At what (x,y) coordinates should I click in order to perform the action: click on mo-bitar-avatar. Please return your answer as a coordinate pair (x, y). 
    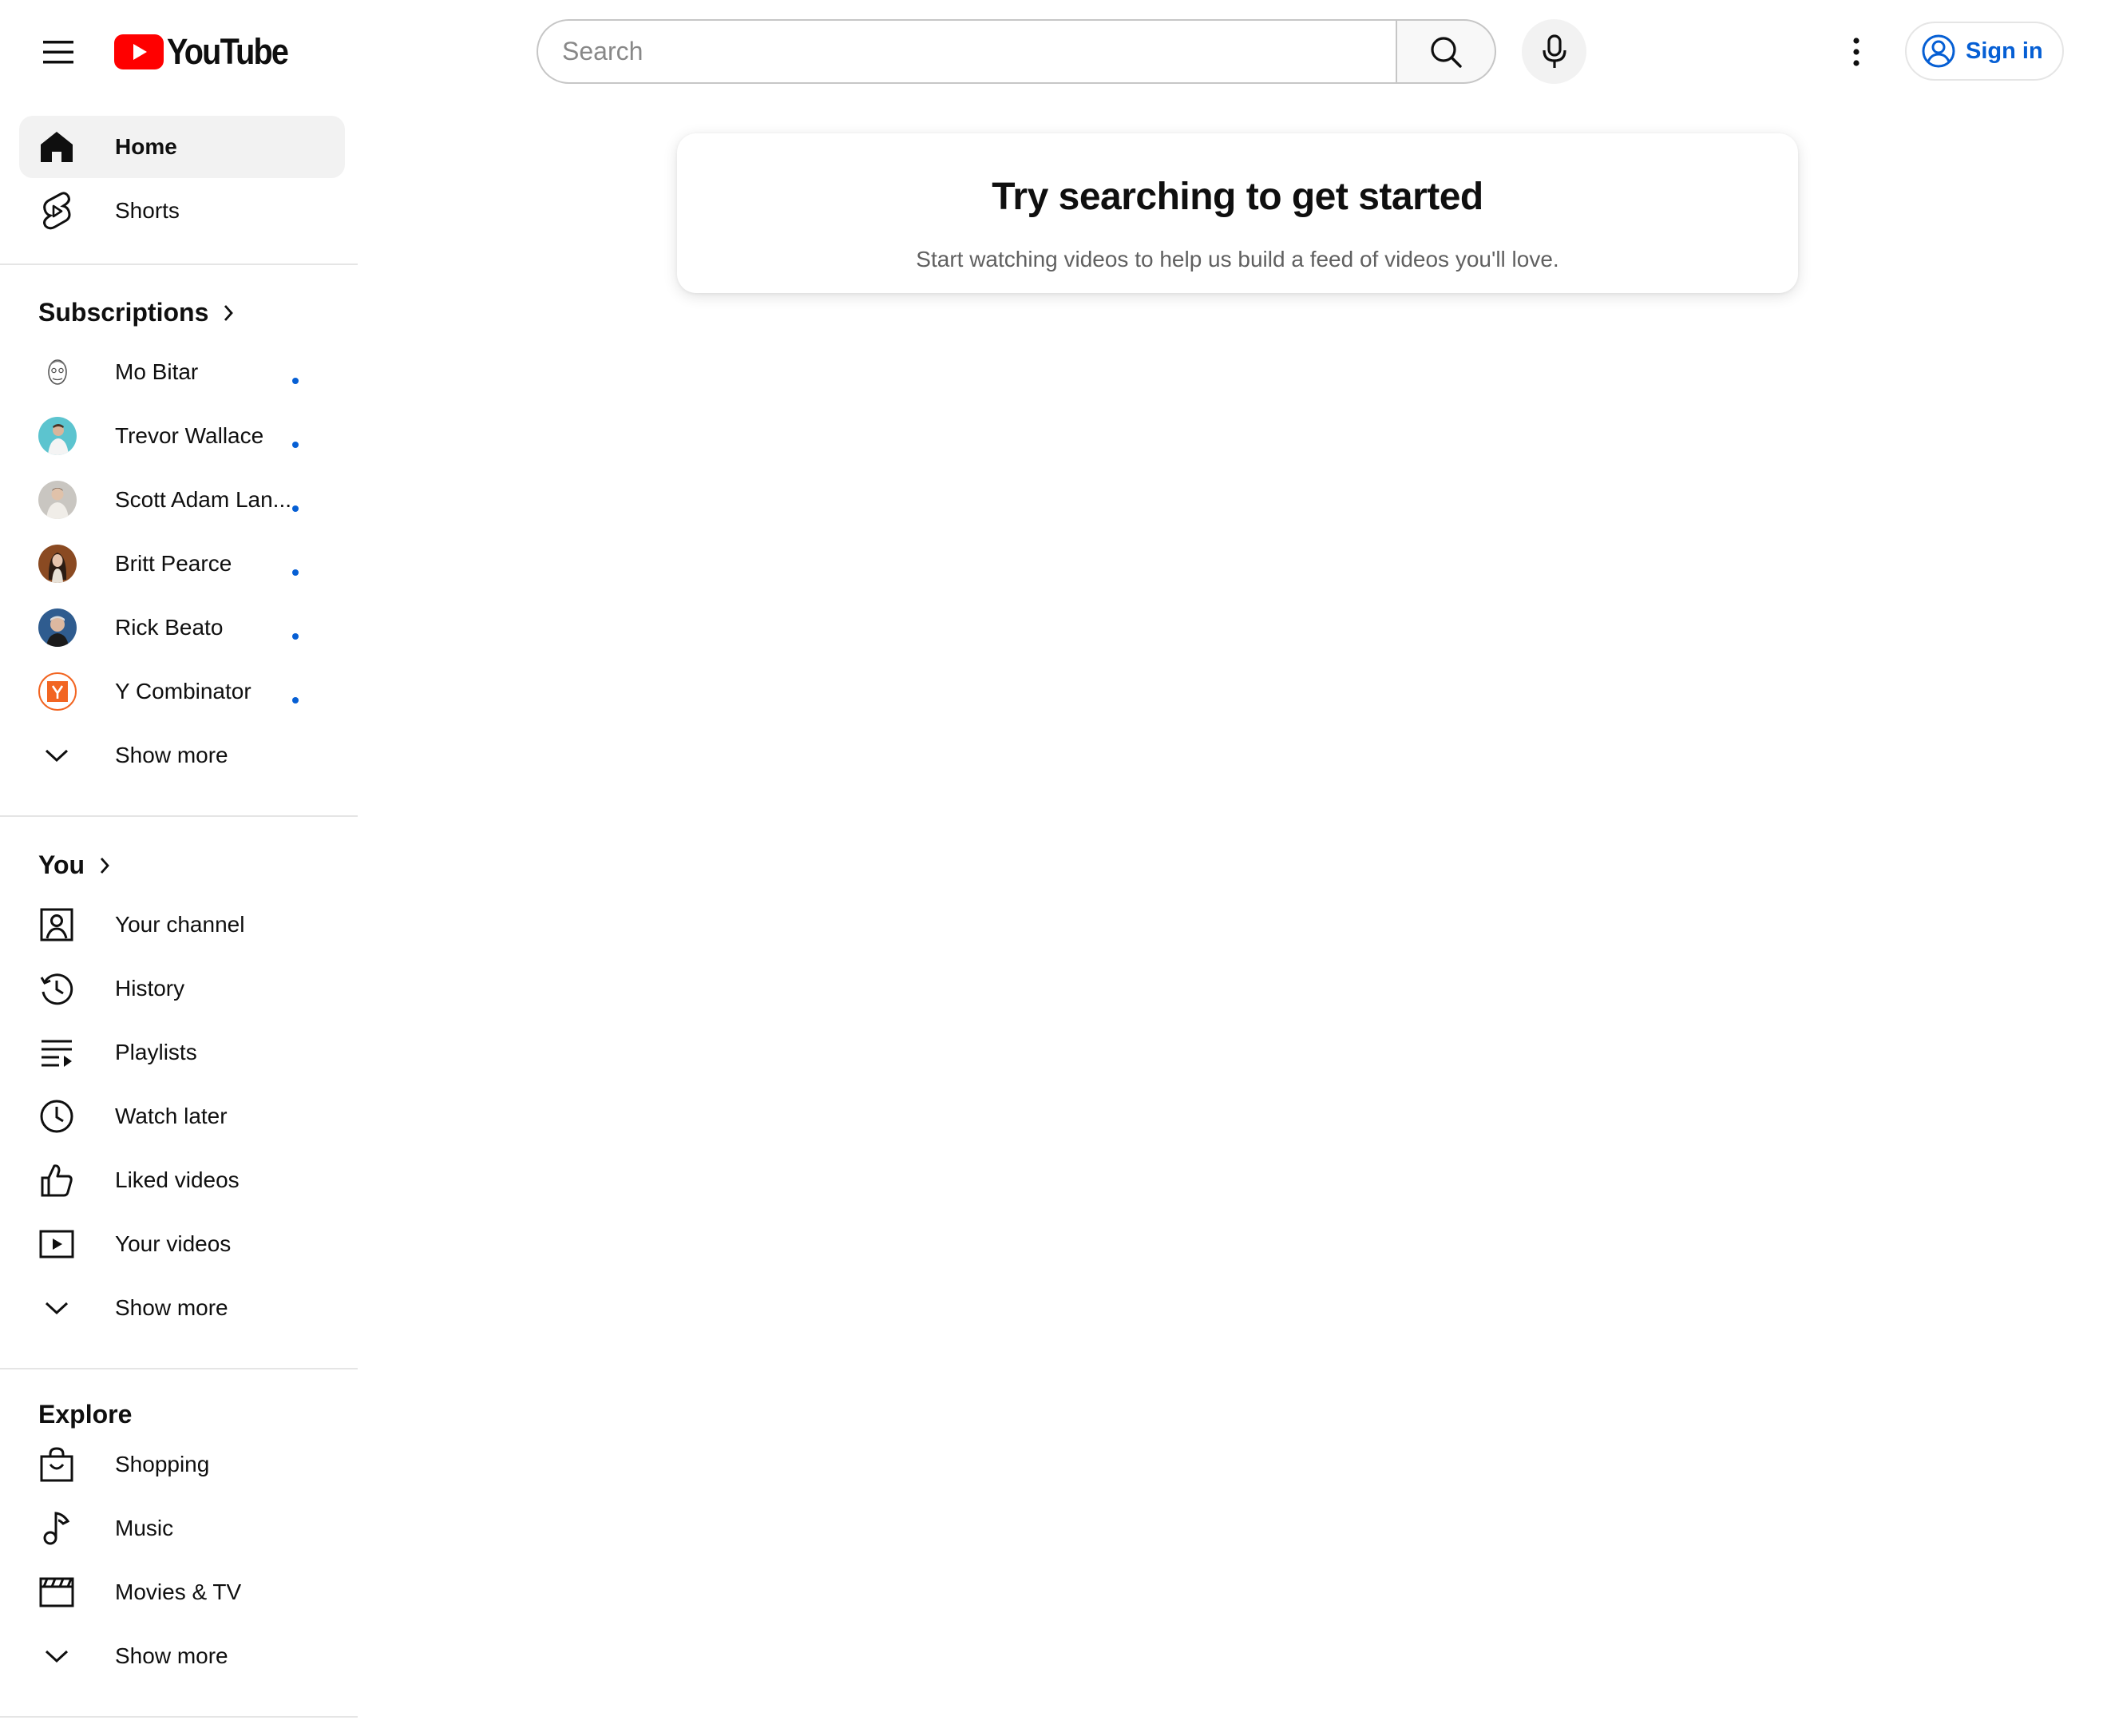
    Looking at the image, I should click on (57, 372).